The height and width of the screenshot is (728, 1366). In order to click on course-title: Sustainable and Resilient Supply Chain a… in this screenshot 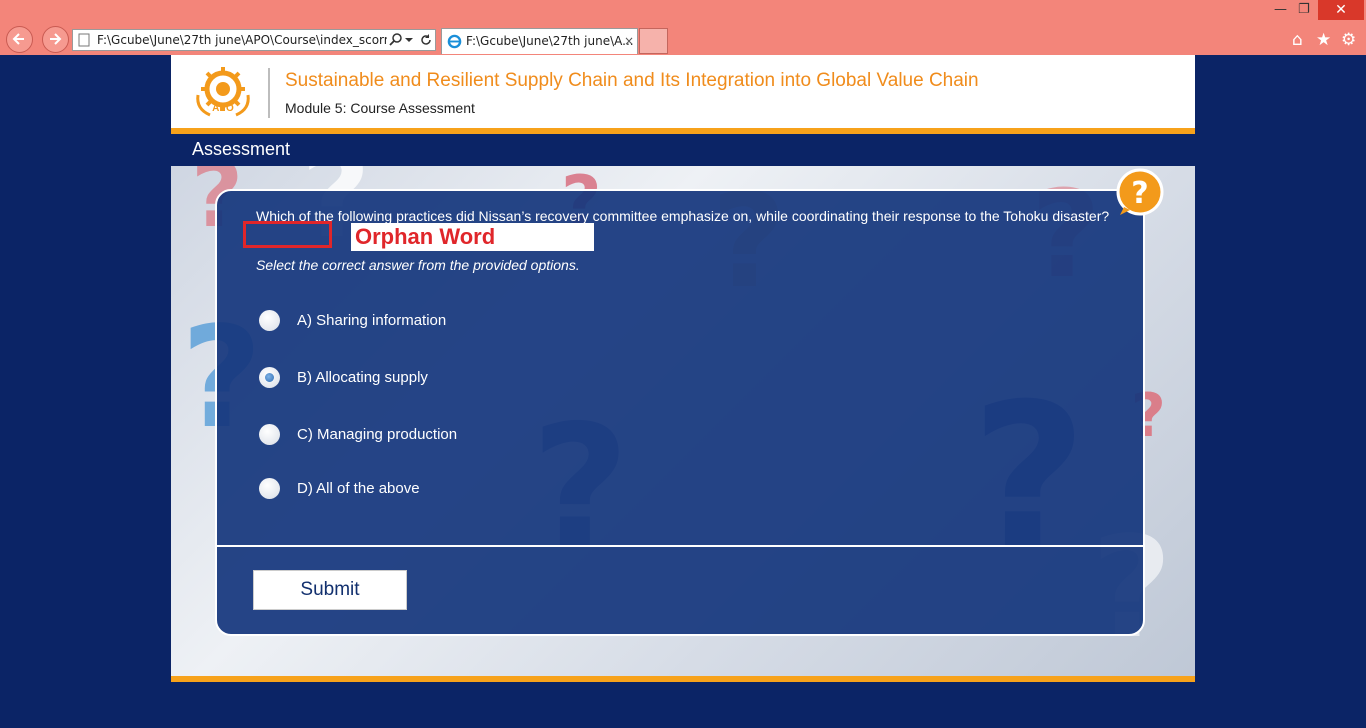, I will do `click(632, 80)`.